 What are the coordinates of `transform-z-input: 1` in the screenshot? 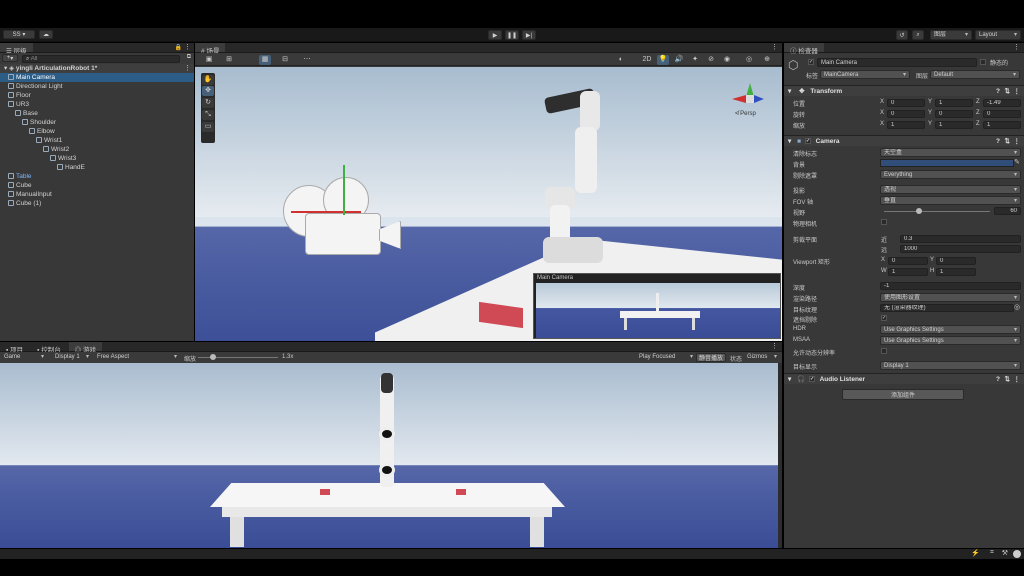 It's located at (1002, 125).